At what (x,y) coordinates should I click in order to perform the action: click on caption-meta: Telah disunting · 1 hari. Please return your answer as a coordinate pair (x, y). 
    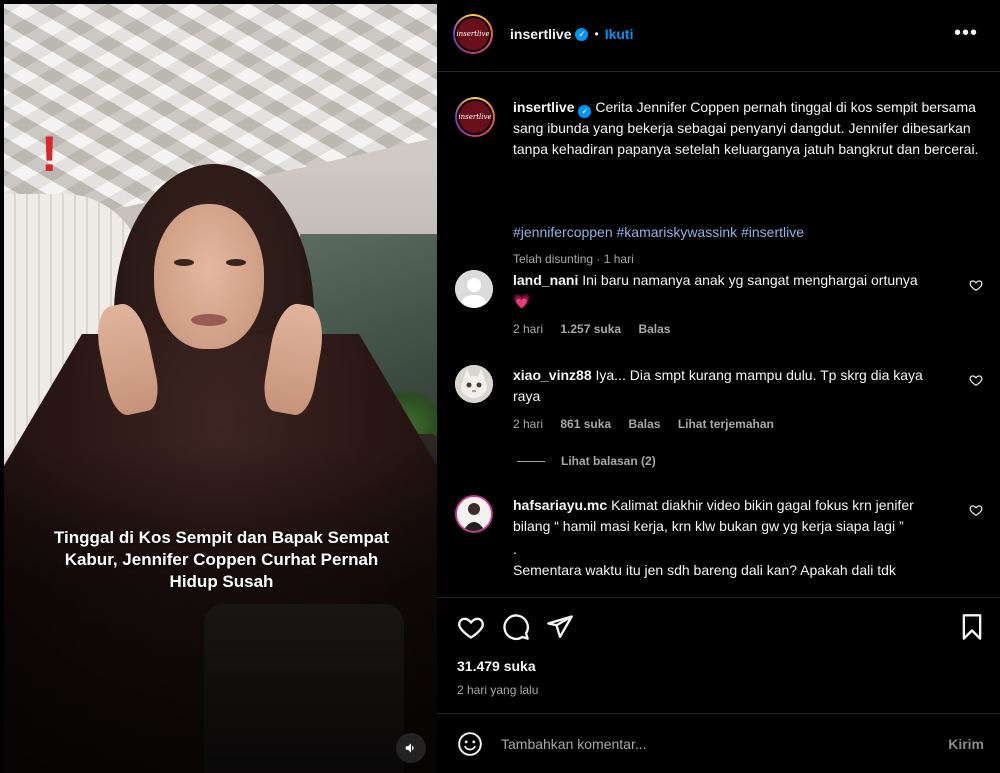
    Looking at the image, I should click on (573, 259).